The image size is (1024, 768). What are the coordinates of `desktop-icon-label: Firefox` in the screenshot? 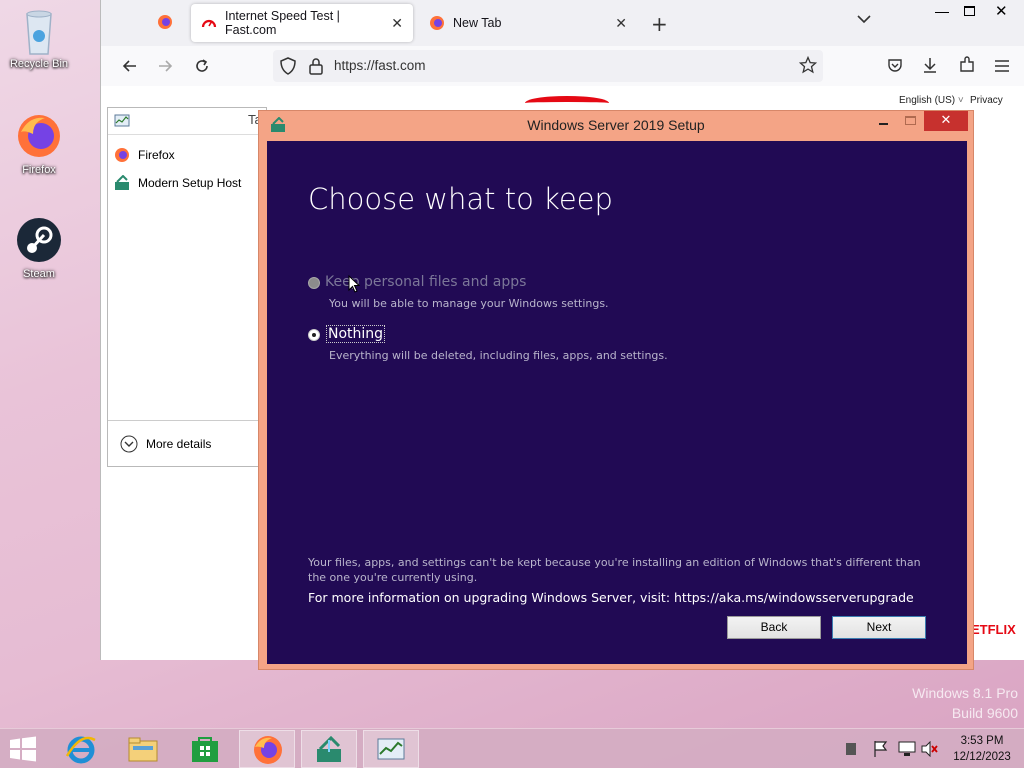 It's located at (39, 170).